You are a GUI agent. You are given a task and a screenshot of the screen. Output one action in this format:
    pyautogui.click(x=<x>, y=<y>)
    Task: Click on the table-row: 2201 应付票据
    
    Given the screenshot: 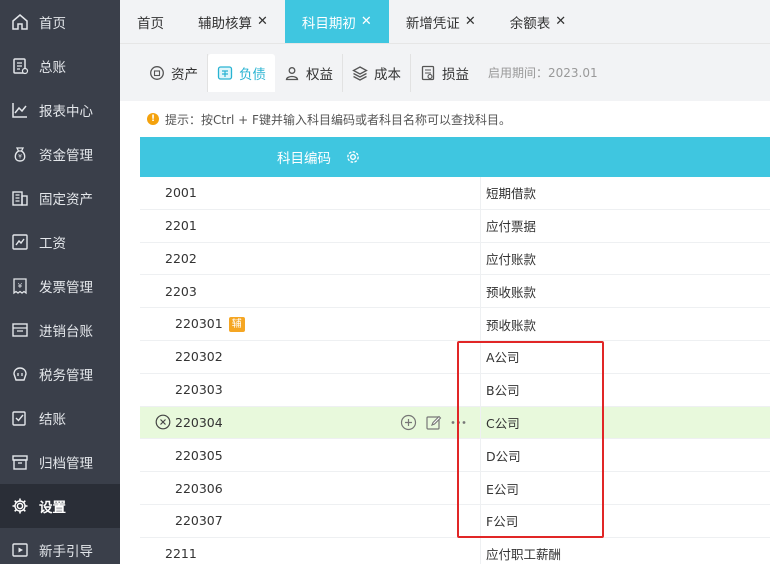 What is the action you would take?
    pyautogui.click(x=455, y=226)
    